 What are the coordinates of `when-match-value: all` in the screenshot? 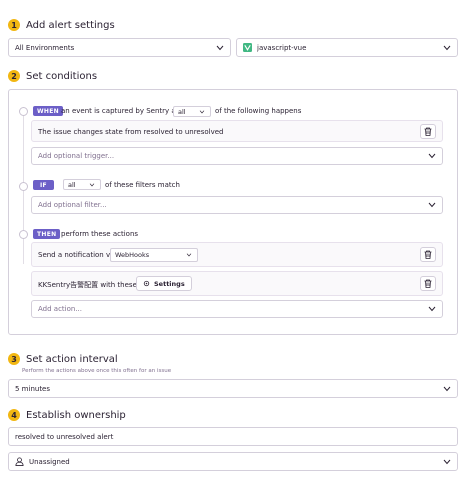 It's located at (182, 111).